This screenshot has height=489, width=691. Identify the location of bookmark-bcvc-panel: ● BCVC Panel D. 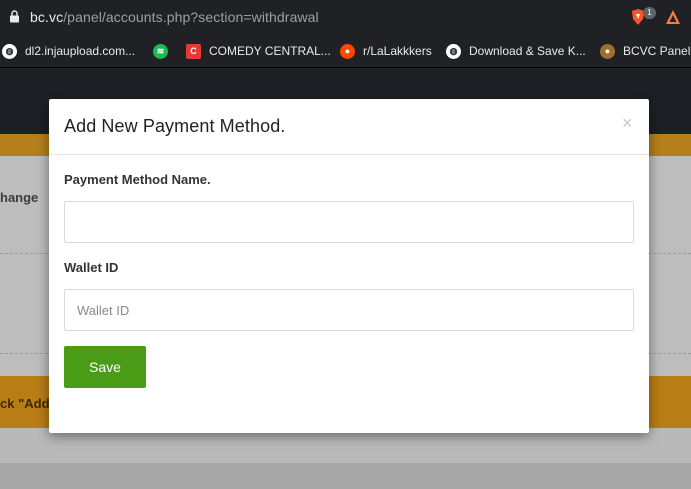
(645, 51).